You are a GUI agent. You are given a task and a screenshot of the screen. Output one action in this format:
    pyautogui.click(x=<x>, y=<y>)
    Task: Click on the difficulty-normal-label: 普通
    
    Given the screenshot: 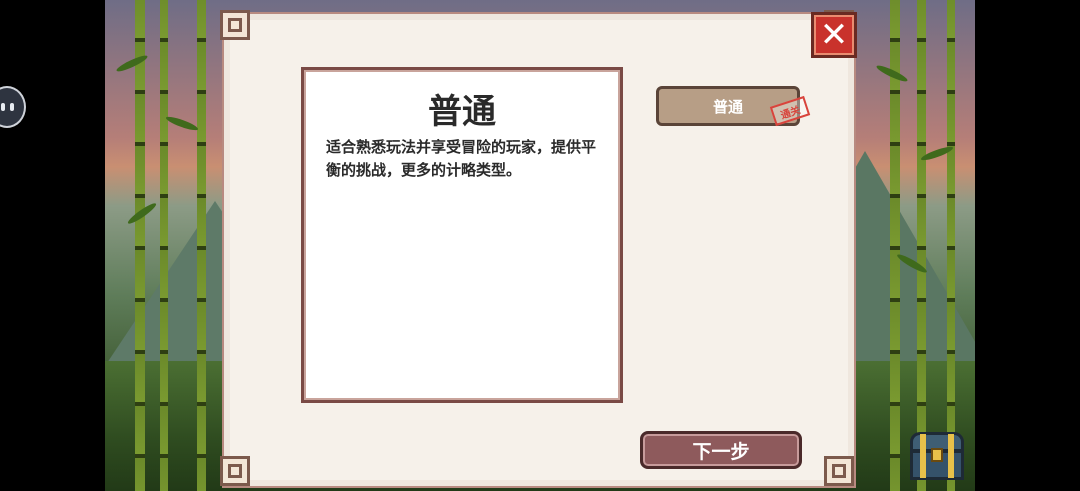 What is the action you would take?
    pyautogui.click(x=727, y=106)
    